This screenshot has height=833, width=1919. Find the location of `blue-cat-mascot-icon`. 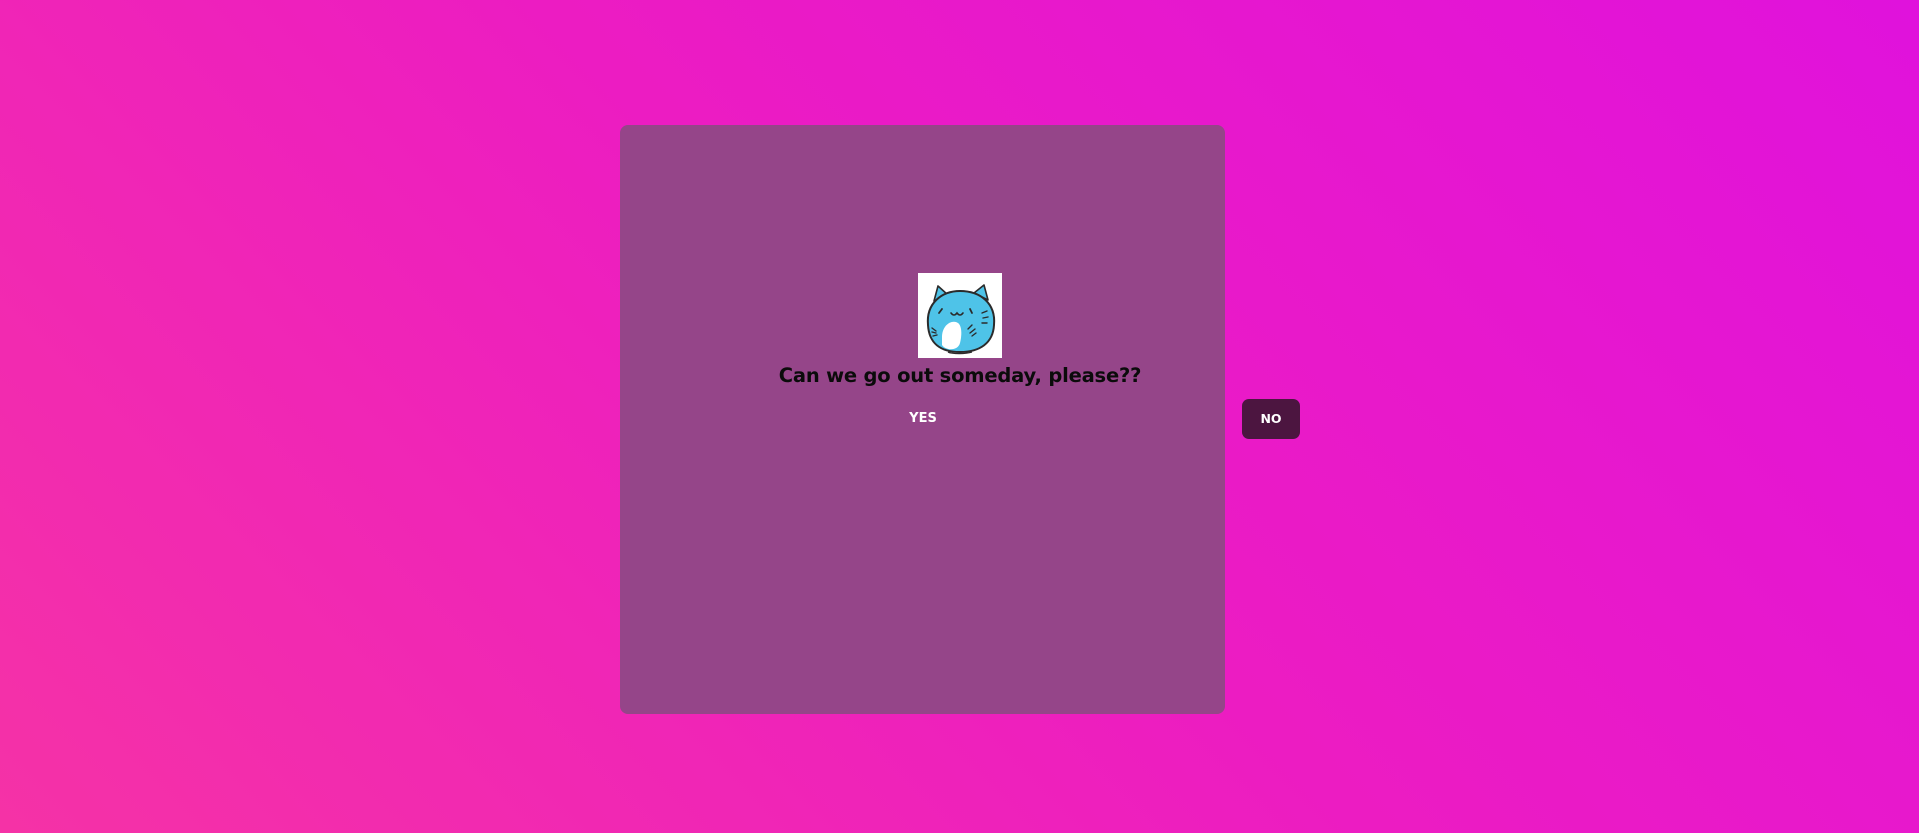

blue-cat-mascot-icon is located at coordinates (960, 315).